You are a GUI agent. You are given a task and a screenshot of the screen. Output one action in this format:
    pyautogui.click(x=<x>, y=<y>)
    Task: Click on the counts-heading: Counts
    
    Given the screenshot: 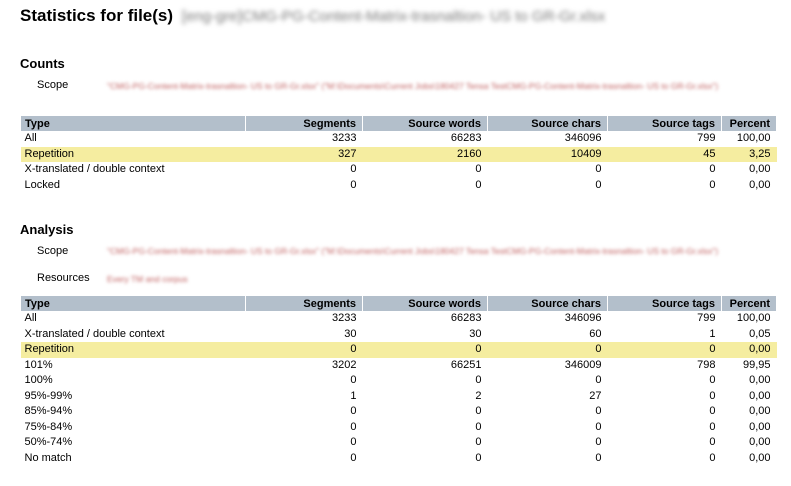 What is the action you would take?
    pyautogui.click(x=42, y=63)
    